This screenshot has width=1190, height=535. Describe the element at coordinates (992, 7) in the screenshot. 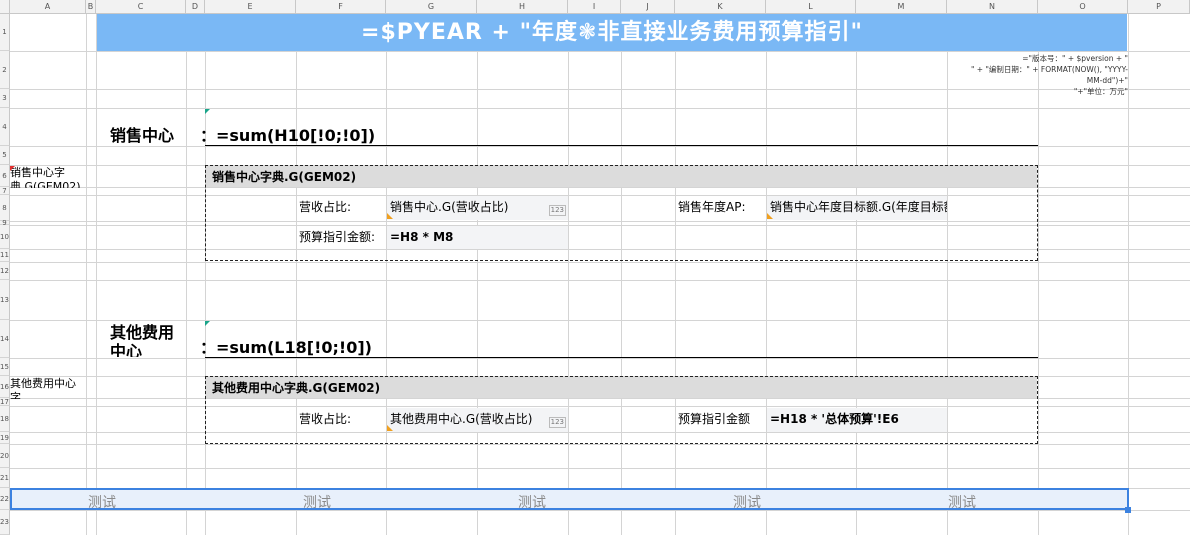

I see `column-header-n: N` at that location.